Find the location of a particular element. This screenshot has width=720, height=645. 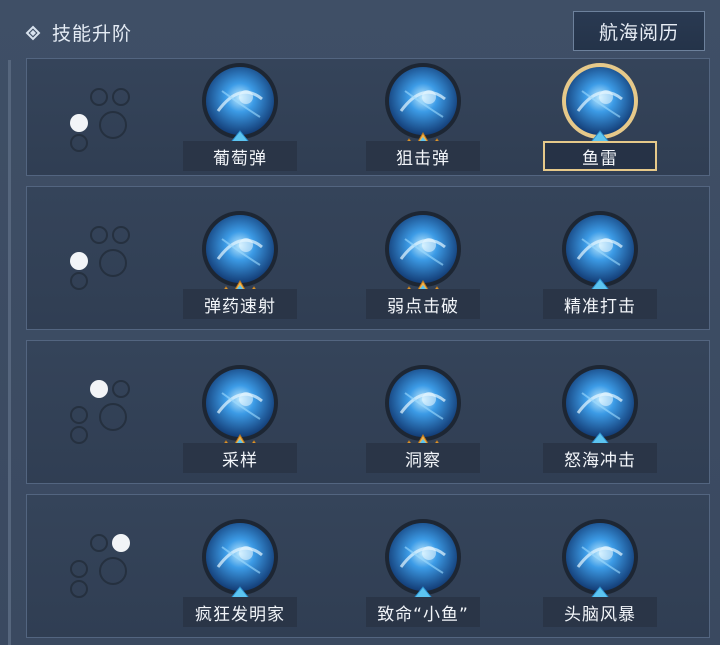

back-diamond-icon is located at coordinates (33, 33).